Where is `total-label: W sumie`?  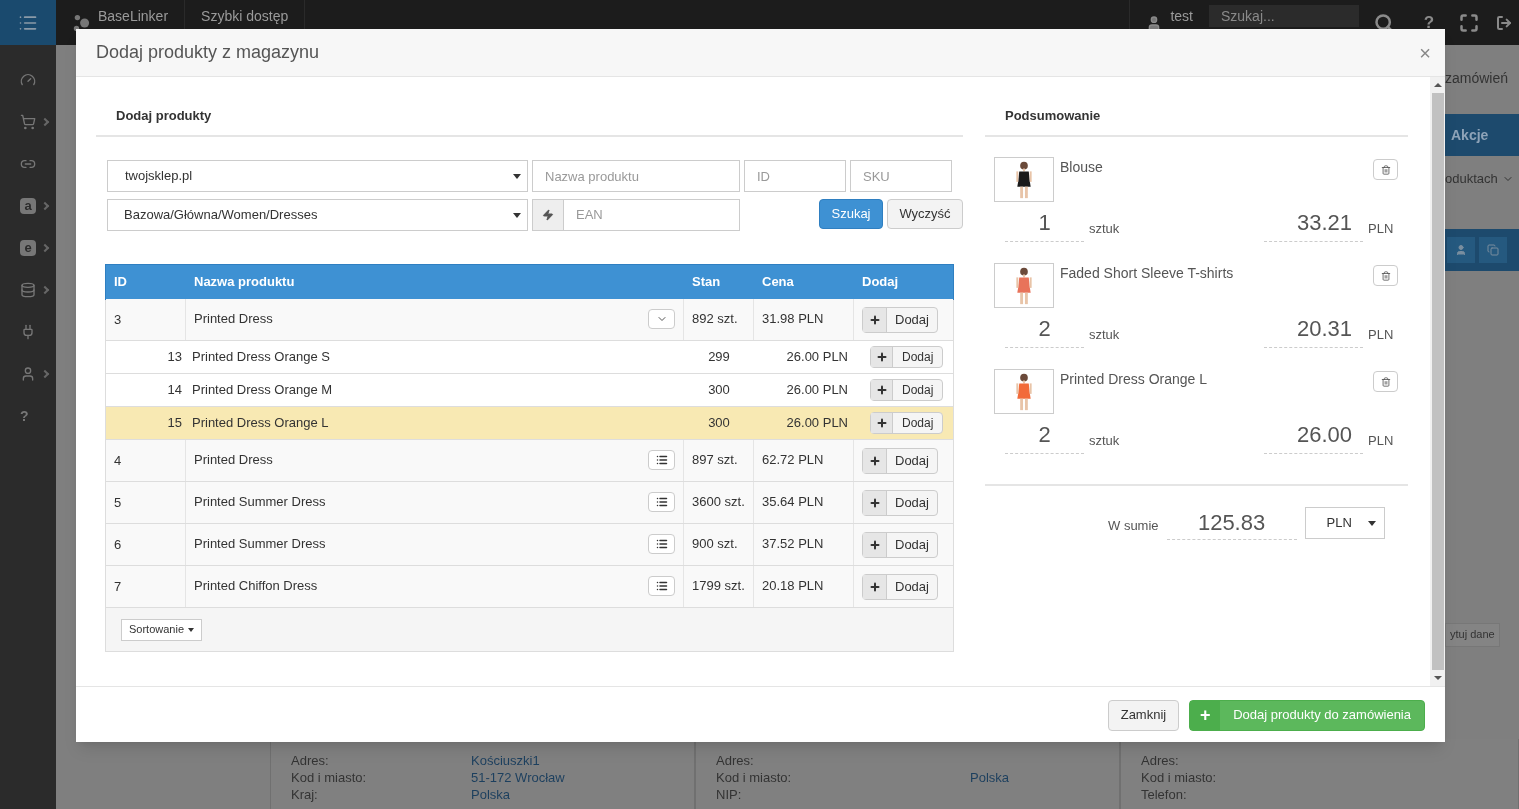 total-label: W sumie is located at coordinates (1133, 526).